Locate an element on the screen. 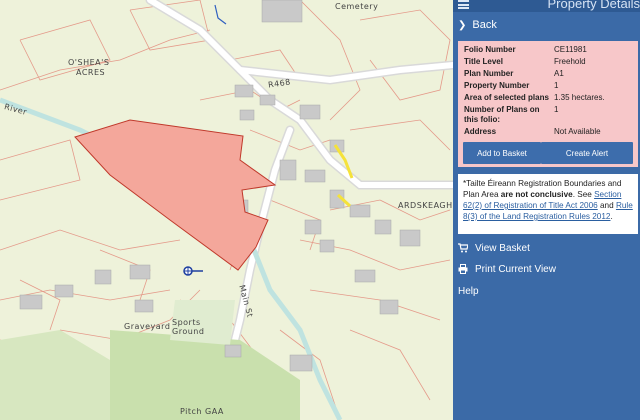 The width and height of the screenshot is (640, 420). detail-row: Plan Number A1 is located at coordinates (548, 74).